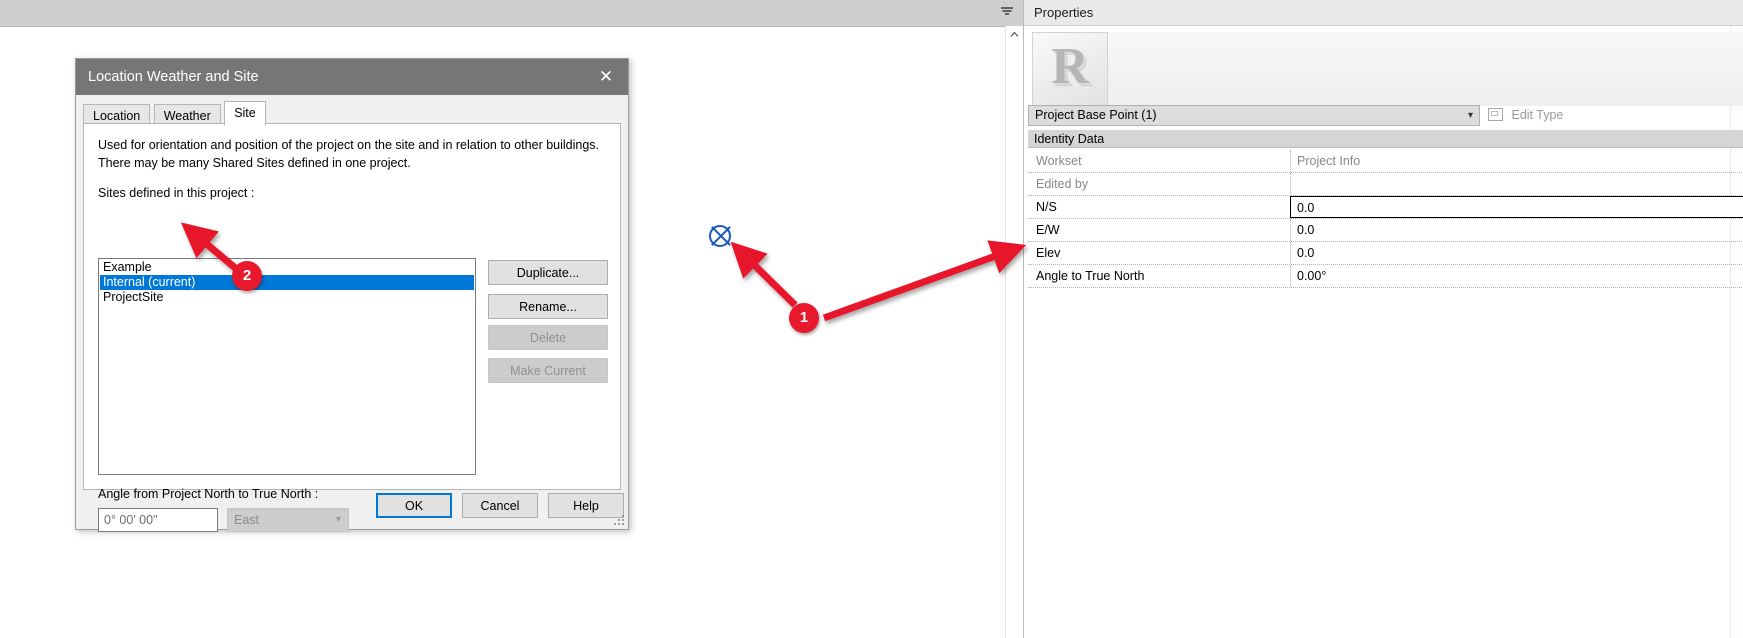 The height and width of the screenshot is (638, 1743). I want to click on resize-grip-icon, so click(620, 521).